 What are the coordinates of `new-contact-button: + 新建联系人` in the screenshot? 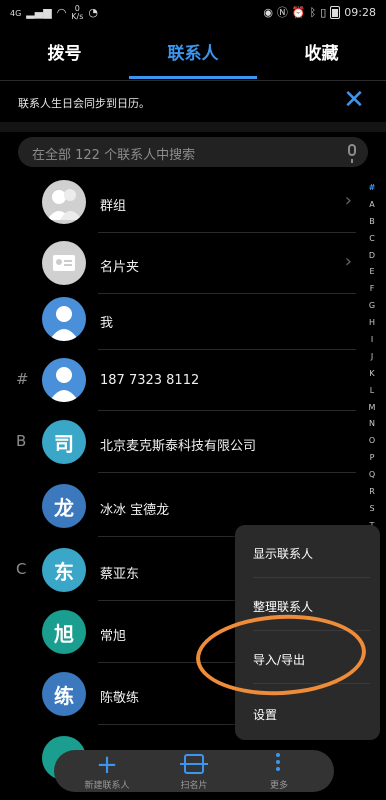 It's located at (107, 771).